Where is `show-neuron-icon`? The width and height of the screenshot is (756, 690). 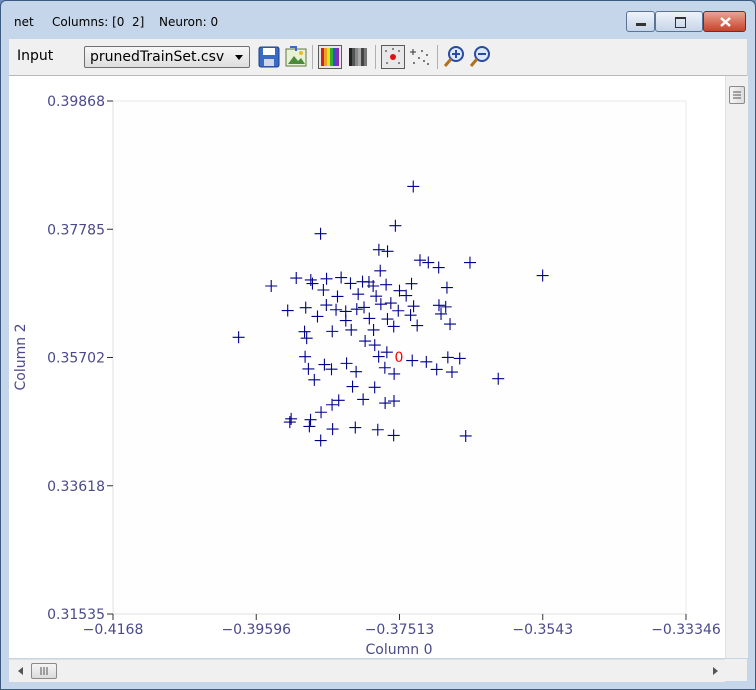 show-neuron-icon is located at coordinates (392, 56).